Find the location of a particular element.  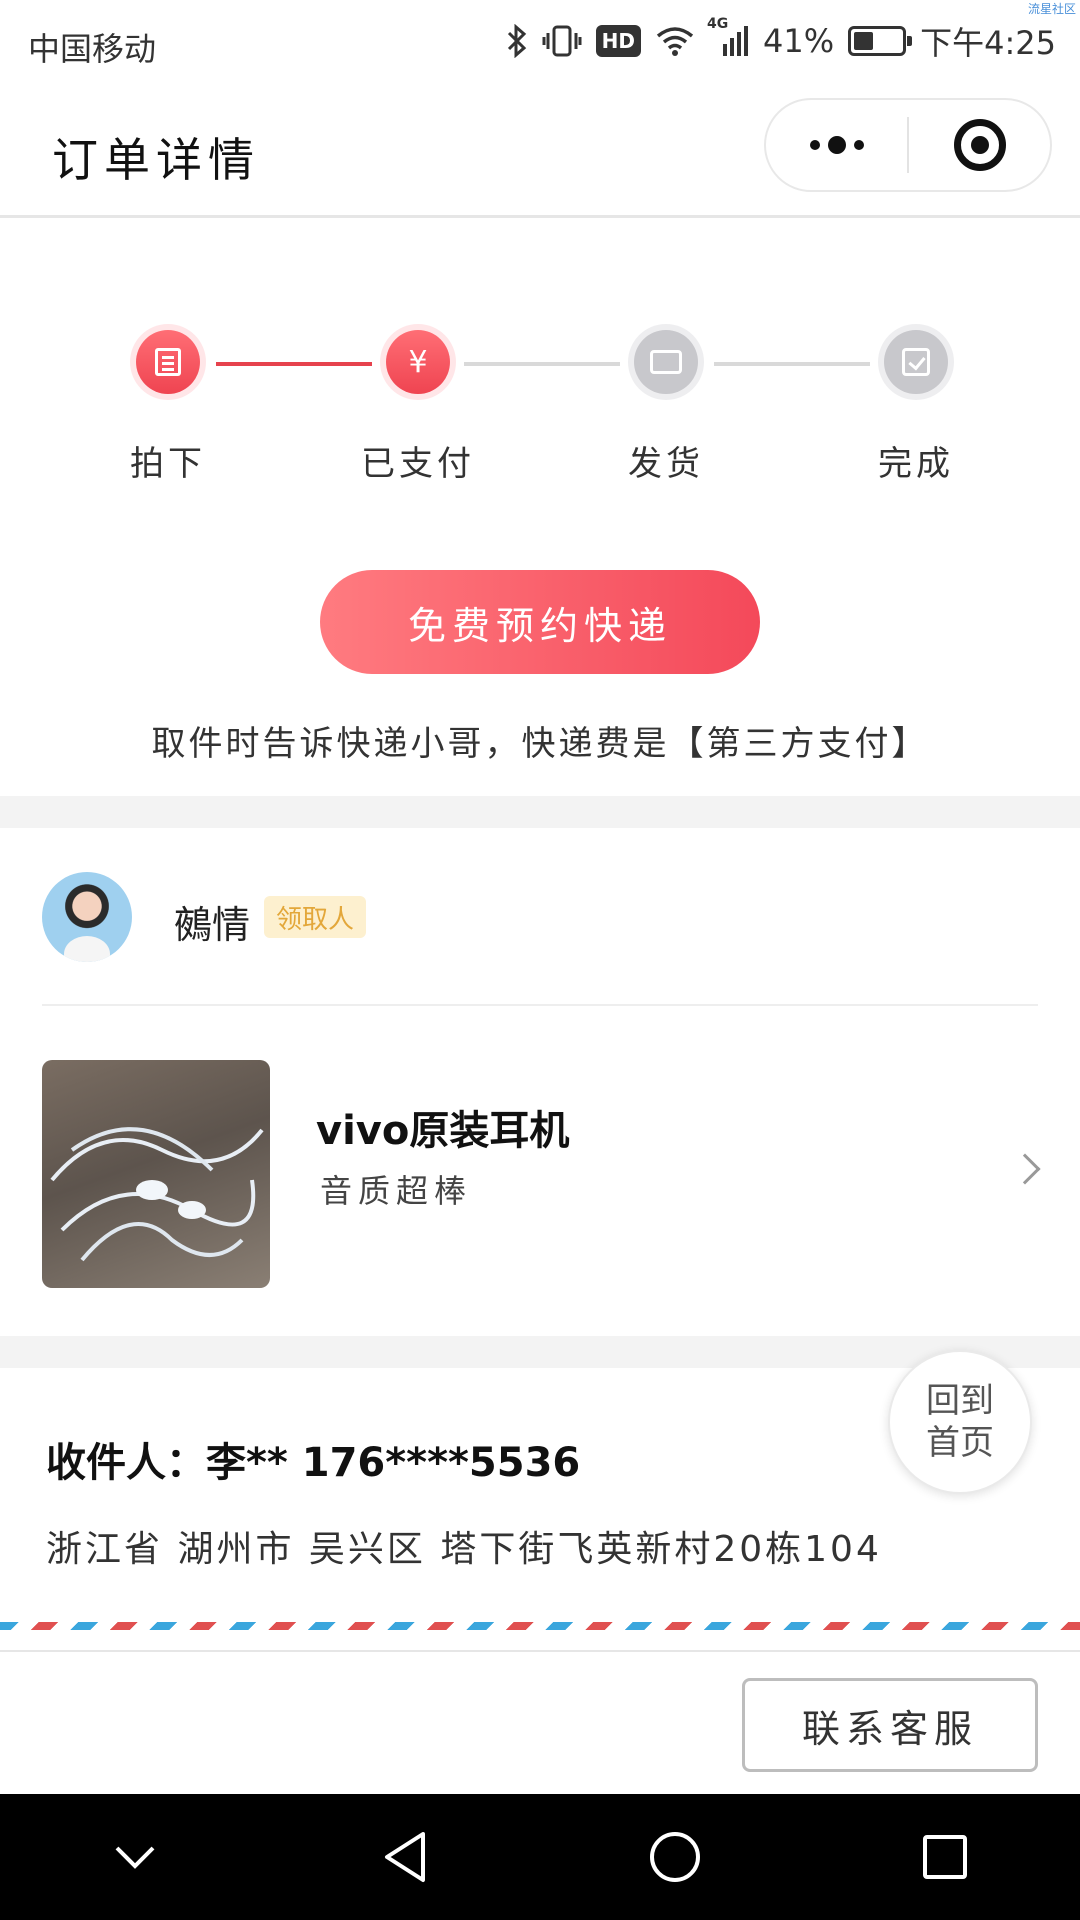

product-title: vivo原装耳机 is located at coordinates (443, 1131).